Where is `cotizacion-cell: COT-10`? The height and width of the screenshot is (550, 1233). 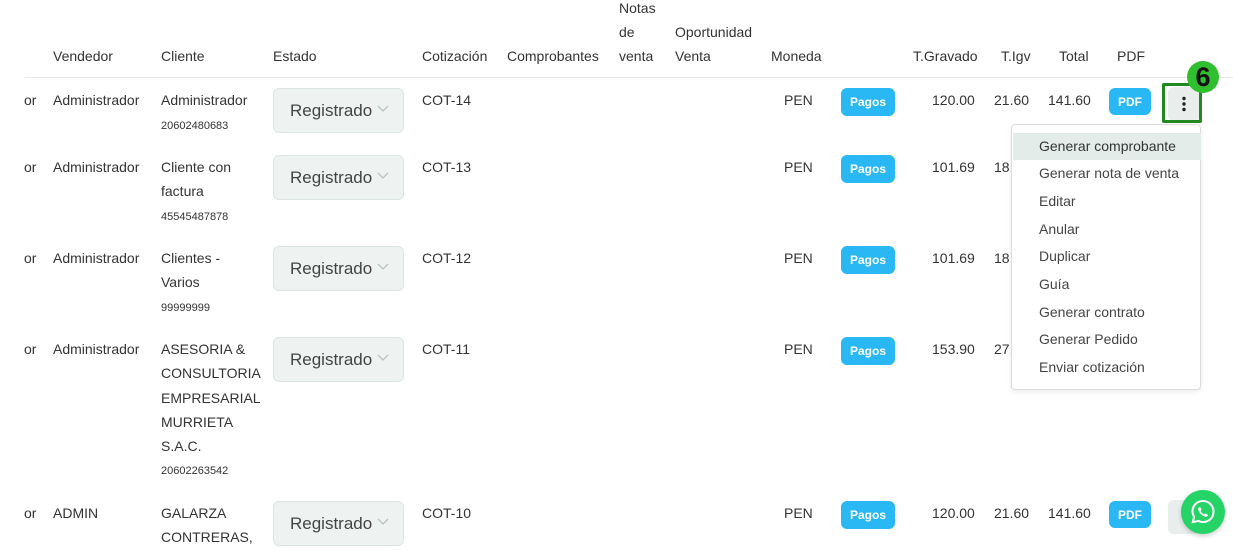
cotizacion-cell: COT-10 is located at coordinates (447, 513).